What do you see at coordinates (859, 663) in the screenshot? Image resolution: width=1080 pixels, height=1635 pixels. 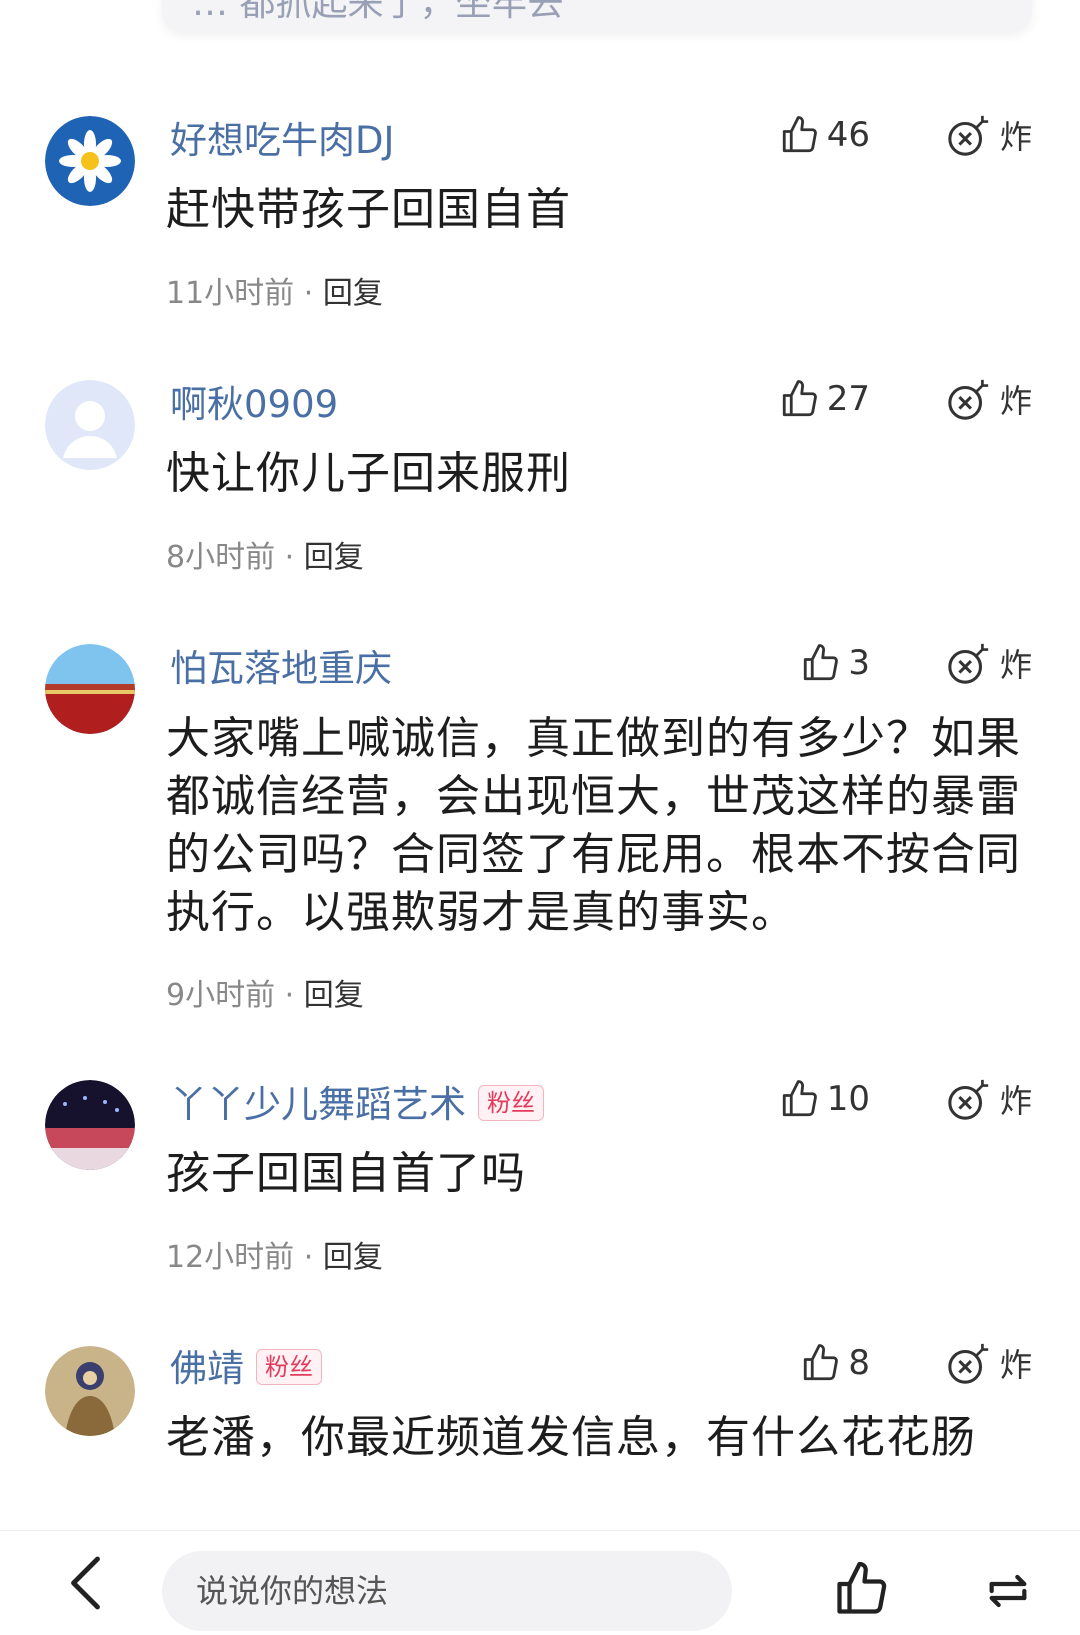 I see `like-count: 3` at bounding box center [859, 663].